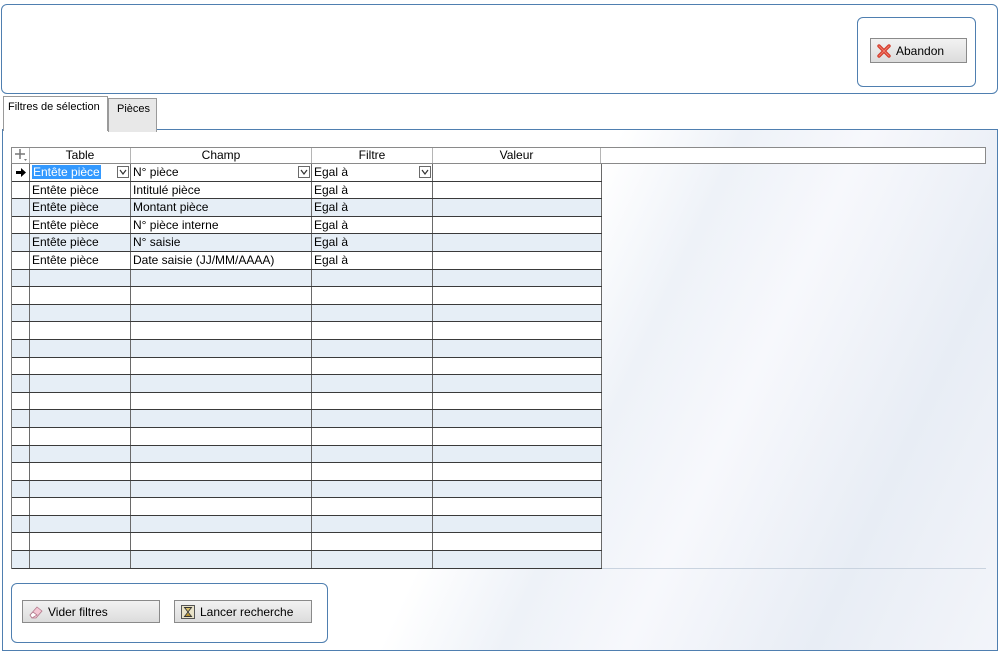 The image size is (1002, 653). Describe the element at coordinates (221, 242) in the screenshot. I see `champ-cell: N° saisie` at that location.